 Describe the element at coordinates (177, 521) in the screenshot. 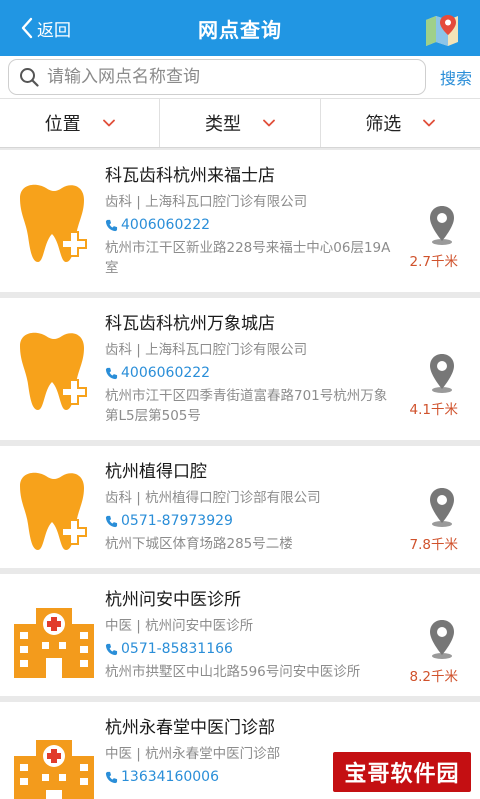

I see `phone-number: 0571-87973929` at that location.